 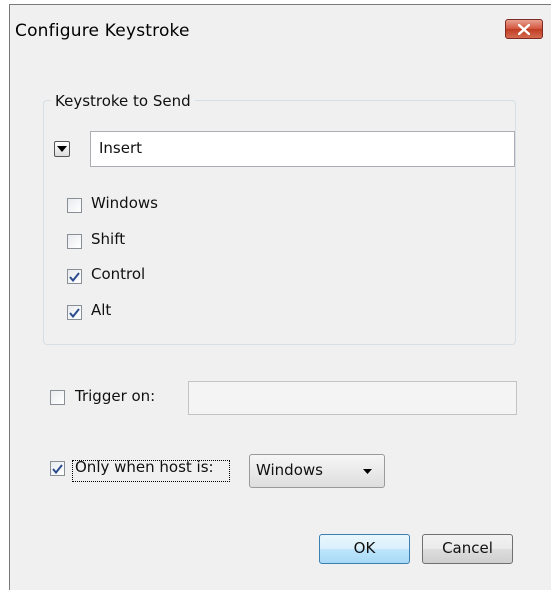 I want to click on host-os-value: Windows, so click(x=289, y=470).